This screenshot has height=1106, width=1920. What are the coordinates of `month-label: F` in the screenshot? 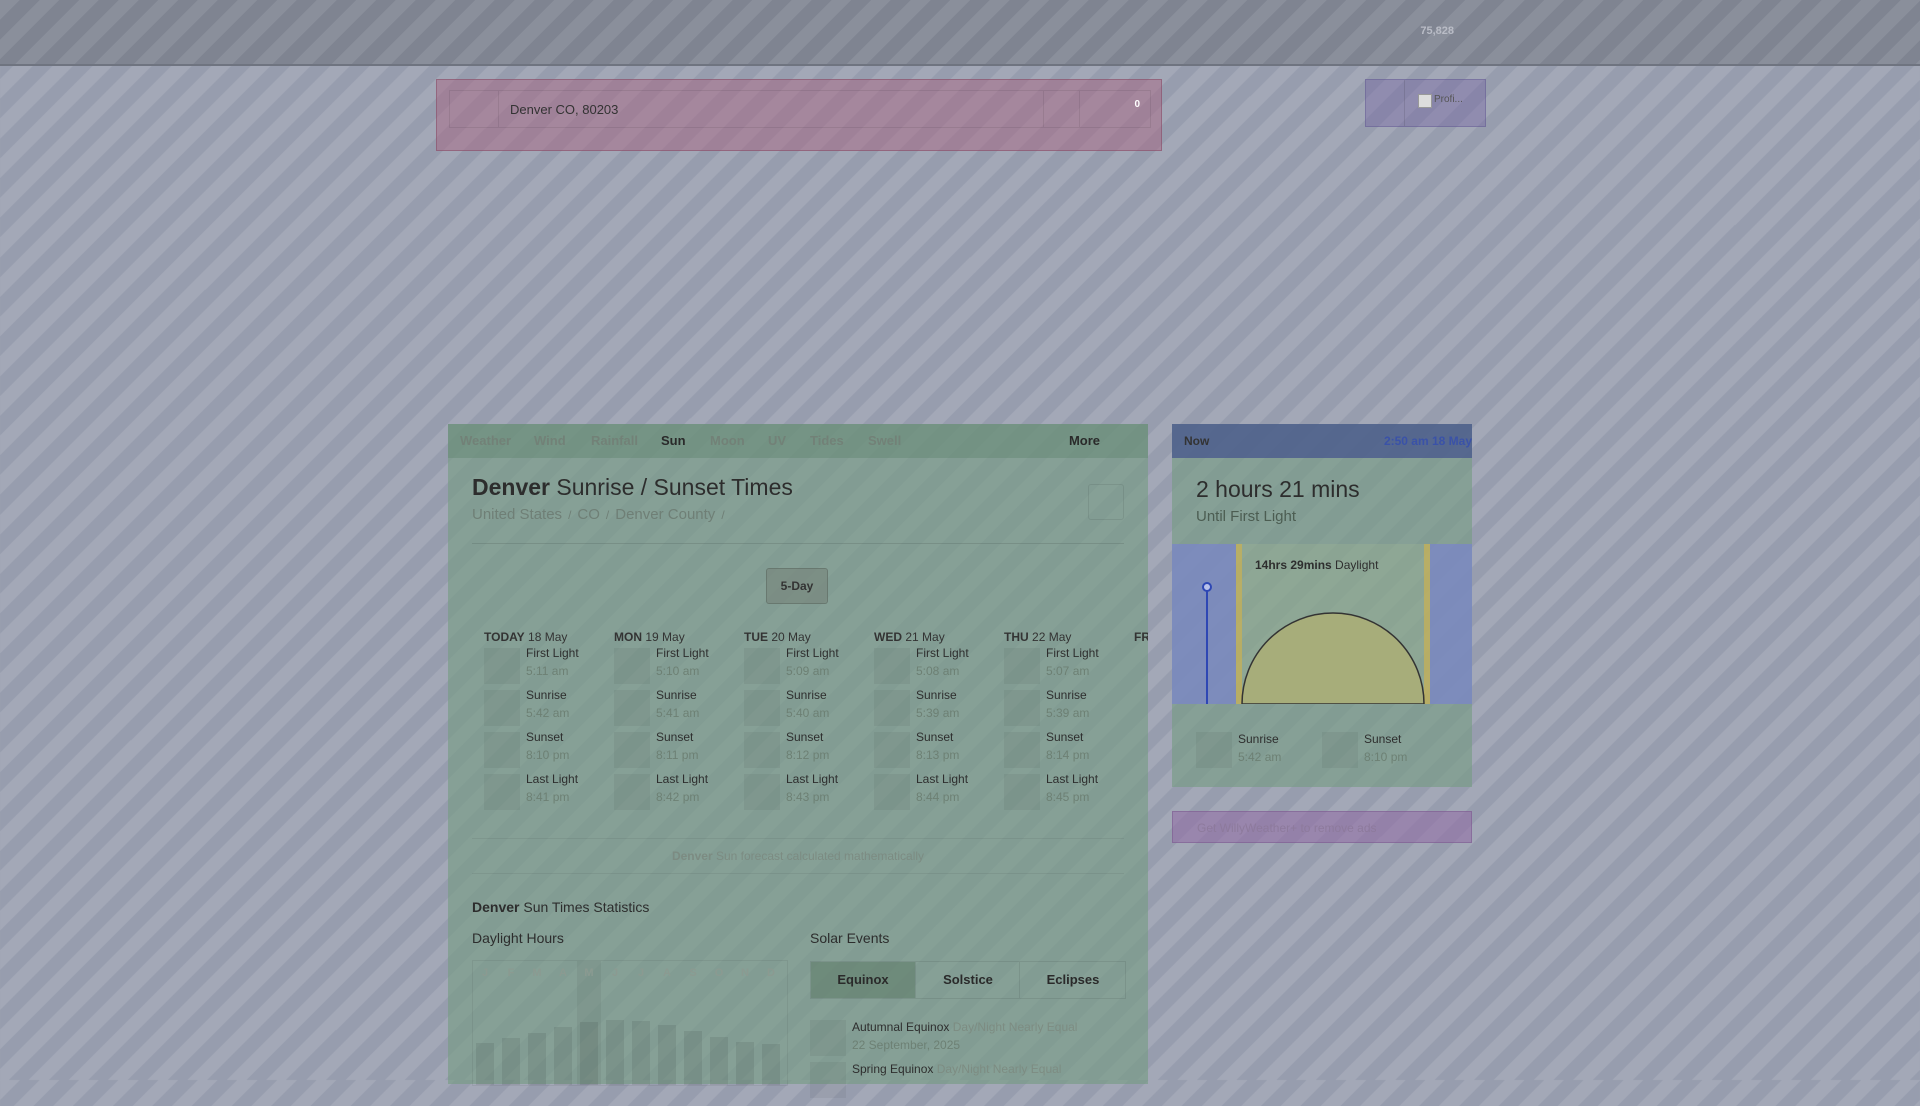 It's located at (511, 973).